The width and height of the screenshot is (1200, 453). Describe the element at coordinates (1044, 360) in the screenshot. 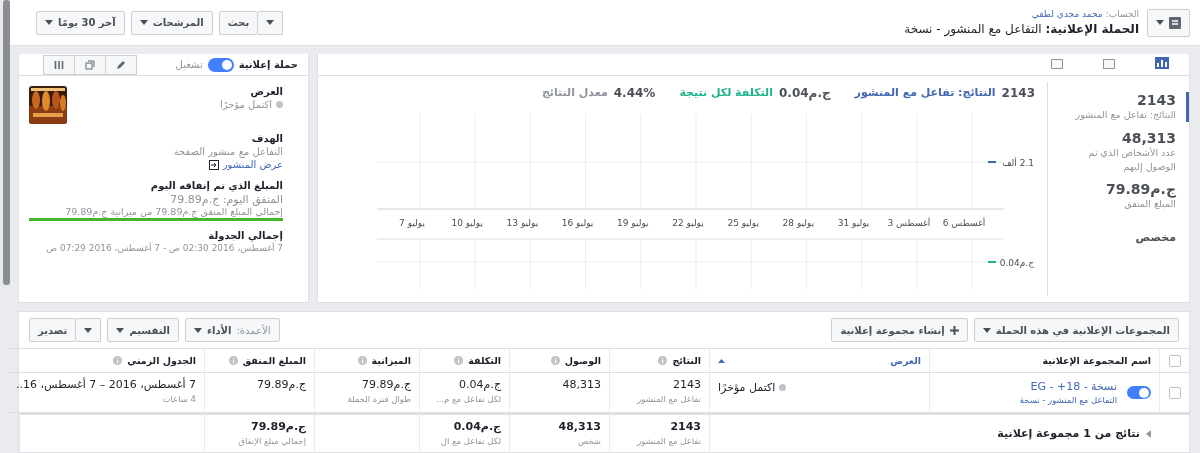

I see `column-header: اسم المجموعة الإعلانية` at that location.